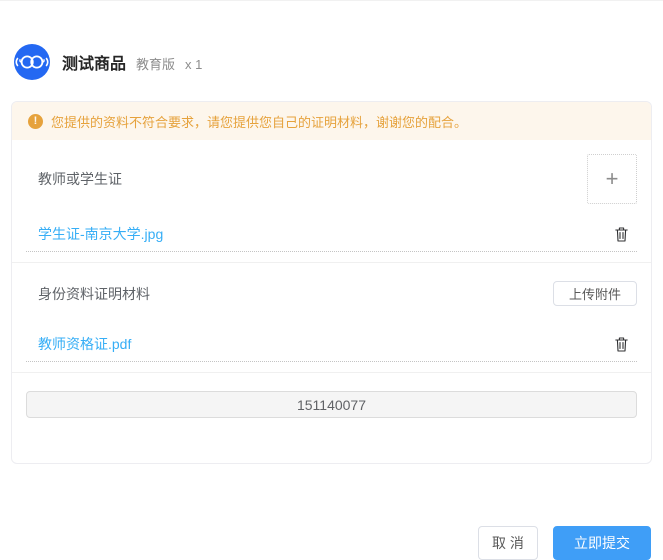 This screenshot has width=663, height=560. What do you see at coordinates (259, 122) in the screenshot?
I see `warning-alert-text: 您提供的资料不符合要求，请您提供您自己的证明材料，谢谢您的配合。` at bounding box center [259, 122].